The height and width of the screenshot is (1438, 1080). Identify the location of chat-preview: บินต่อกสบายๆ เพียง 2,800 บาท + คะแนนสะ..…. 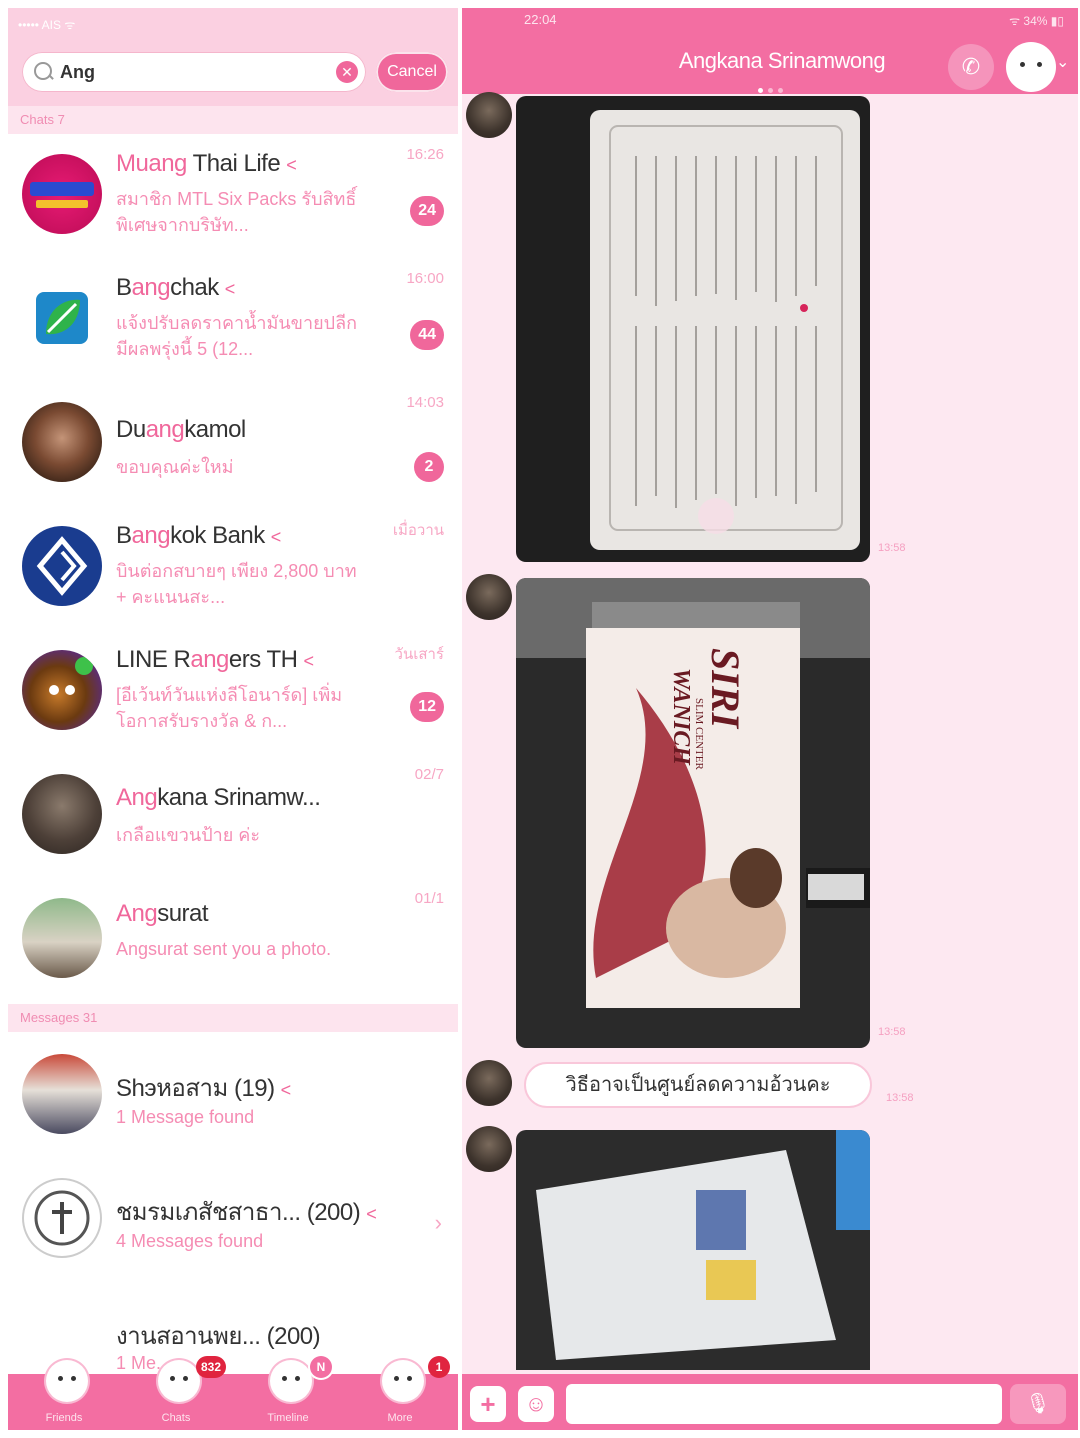
(236, 584).